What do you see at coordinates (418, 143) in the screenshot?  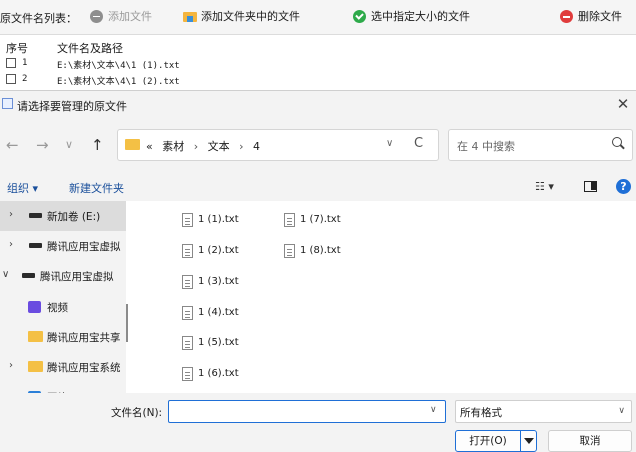 I see `refresh-icon: C` at bounding box center [418, 143].